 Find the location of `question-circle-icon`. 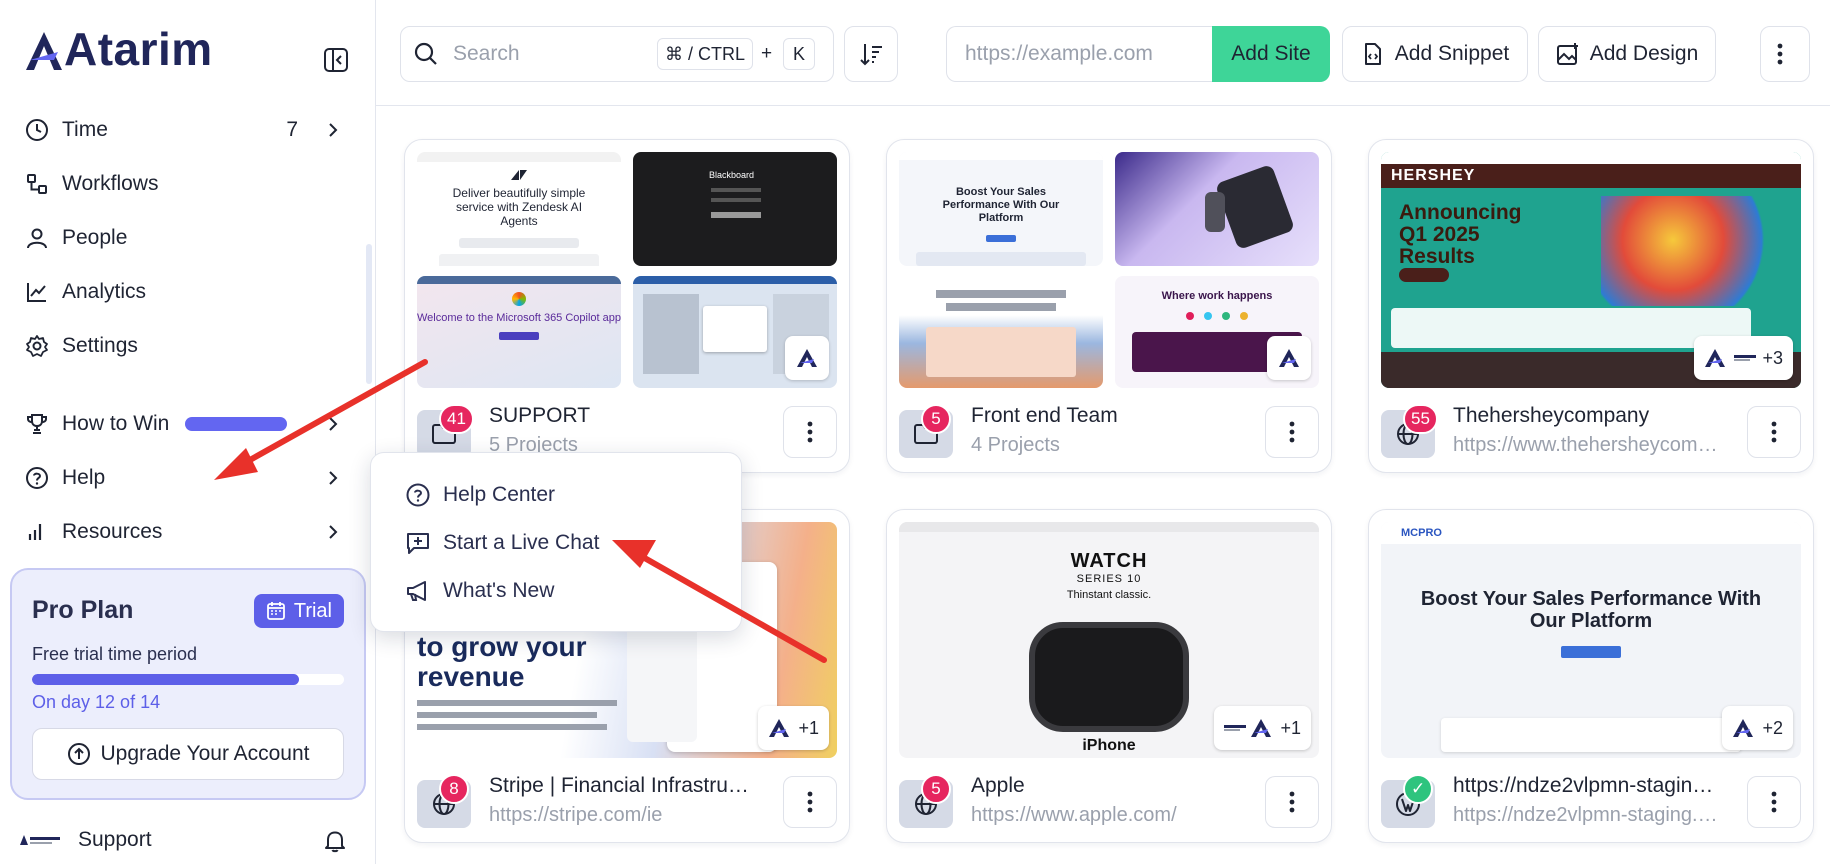

question-circle-icon is located at coordinates (418, 495).